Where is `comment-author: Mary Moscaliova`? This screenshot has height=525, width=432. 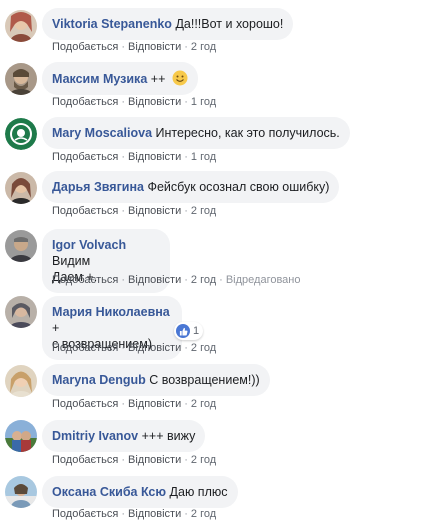
comment-author: Mary Moscaliova is located at coordinates (102, 133).